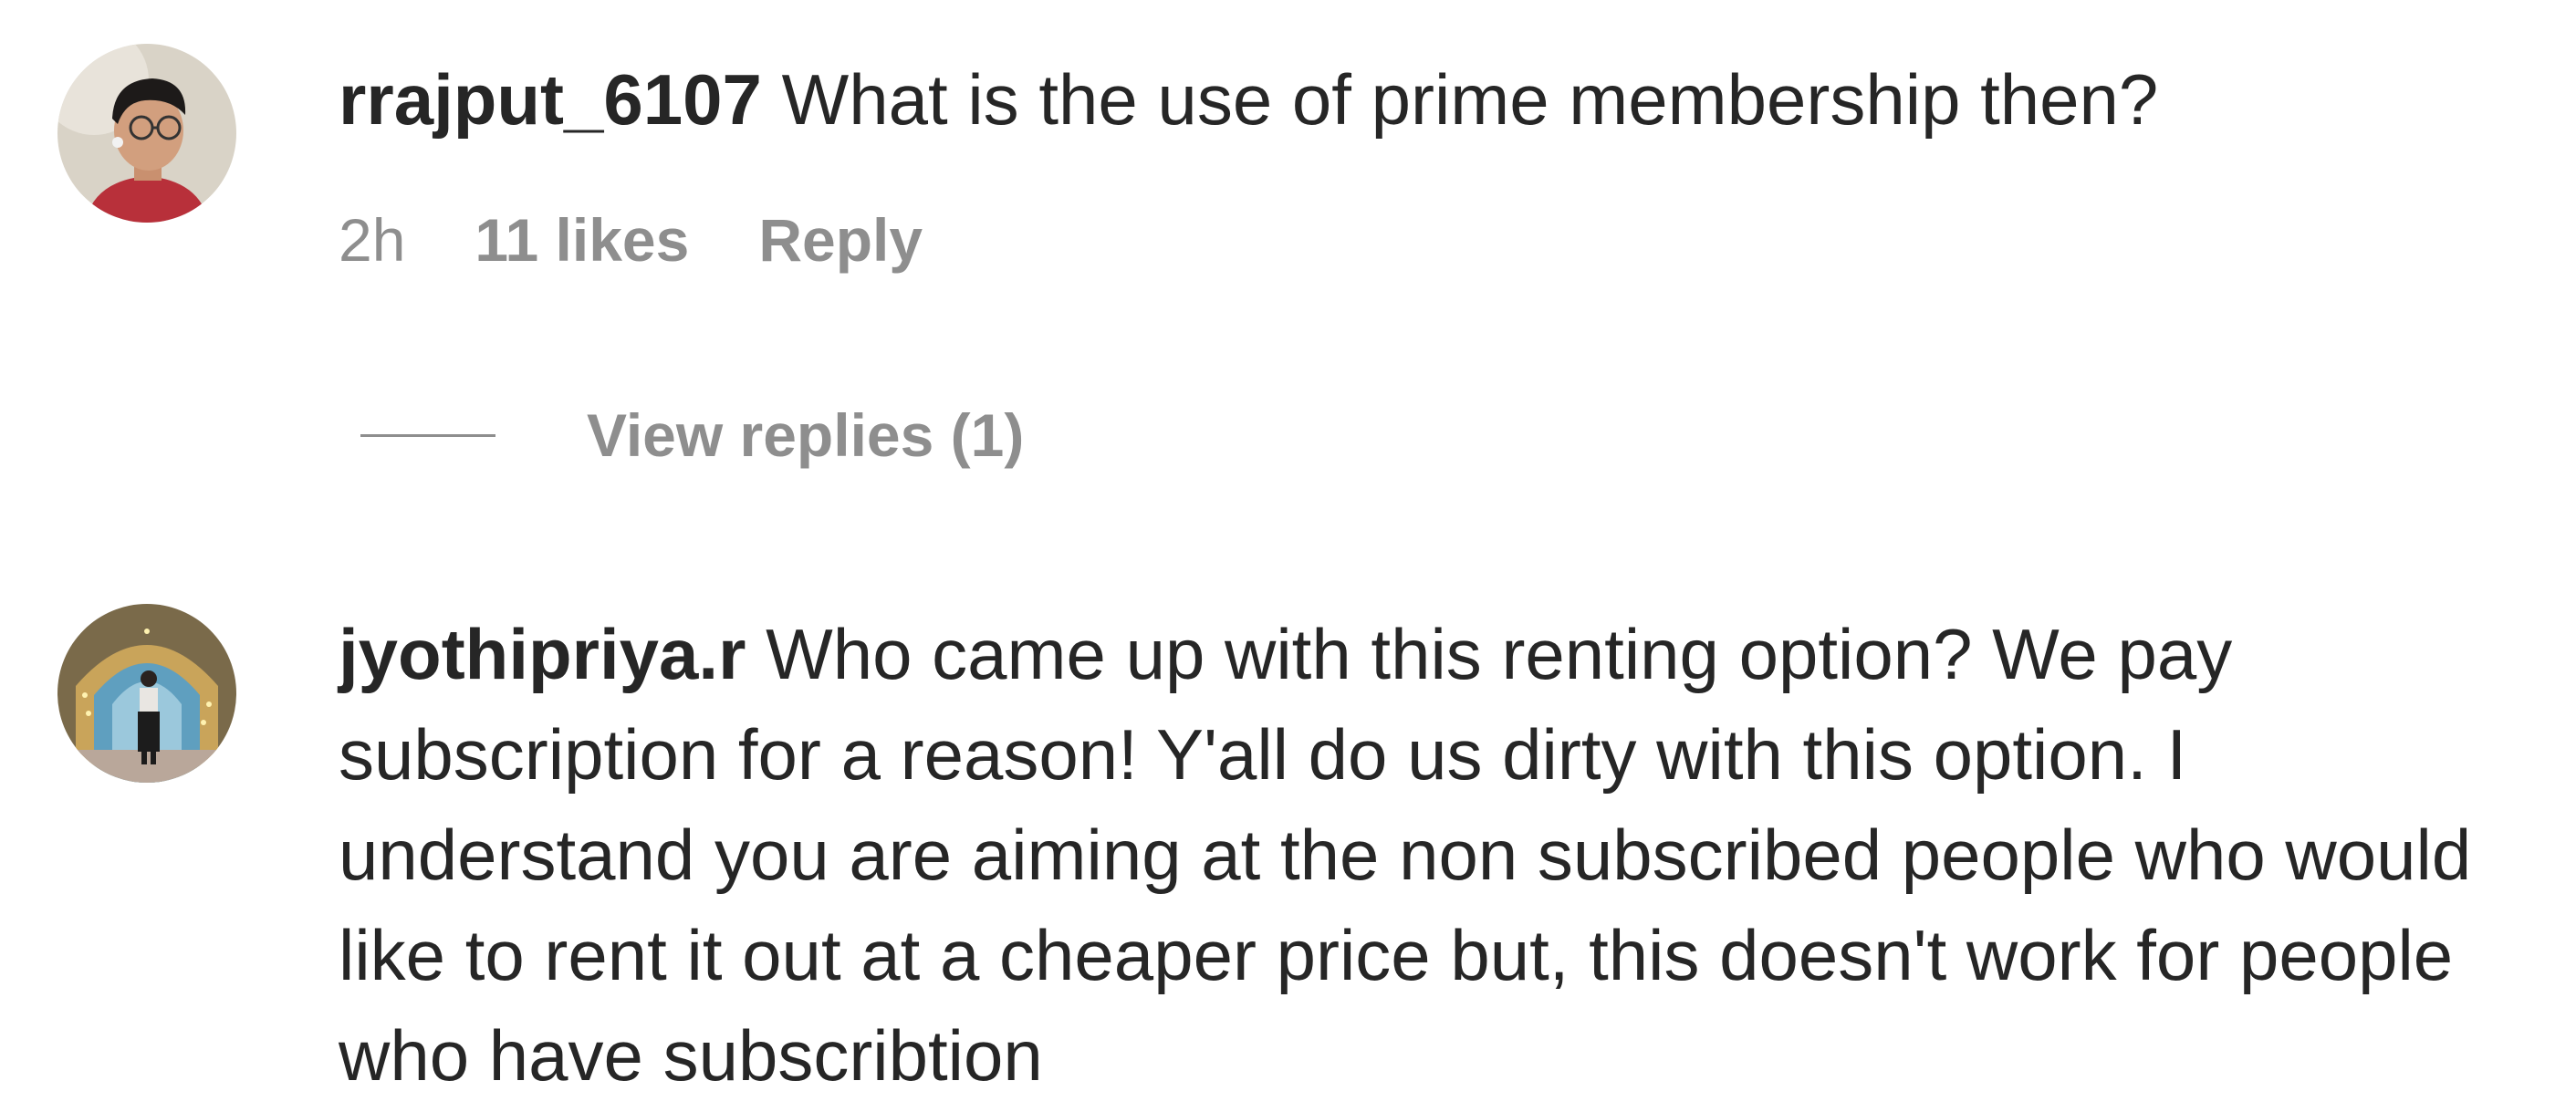 The image size is (2576, 1112). What do you see at coordinates (582, 239) in the screenshot?
I see `comment-likes: 11 likes` at bounding box center [582, 239].